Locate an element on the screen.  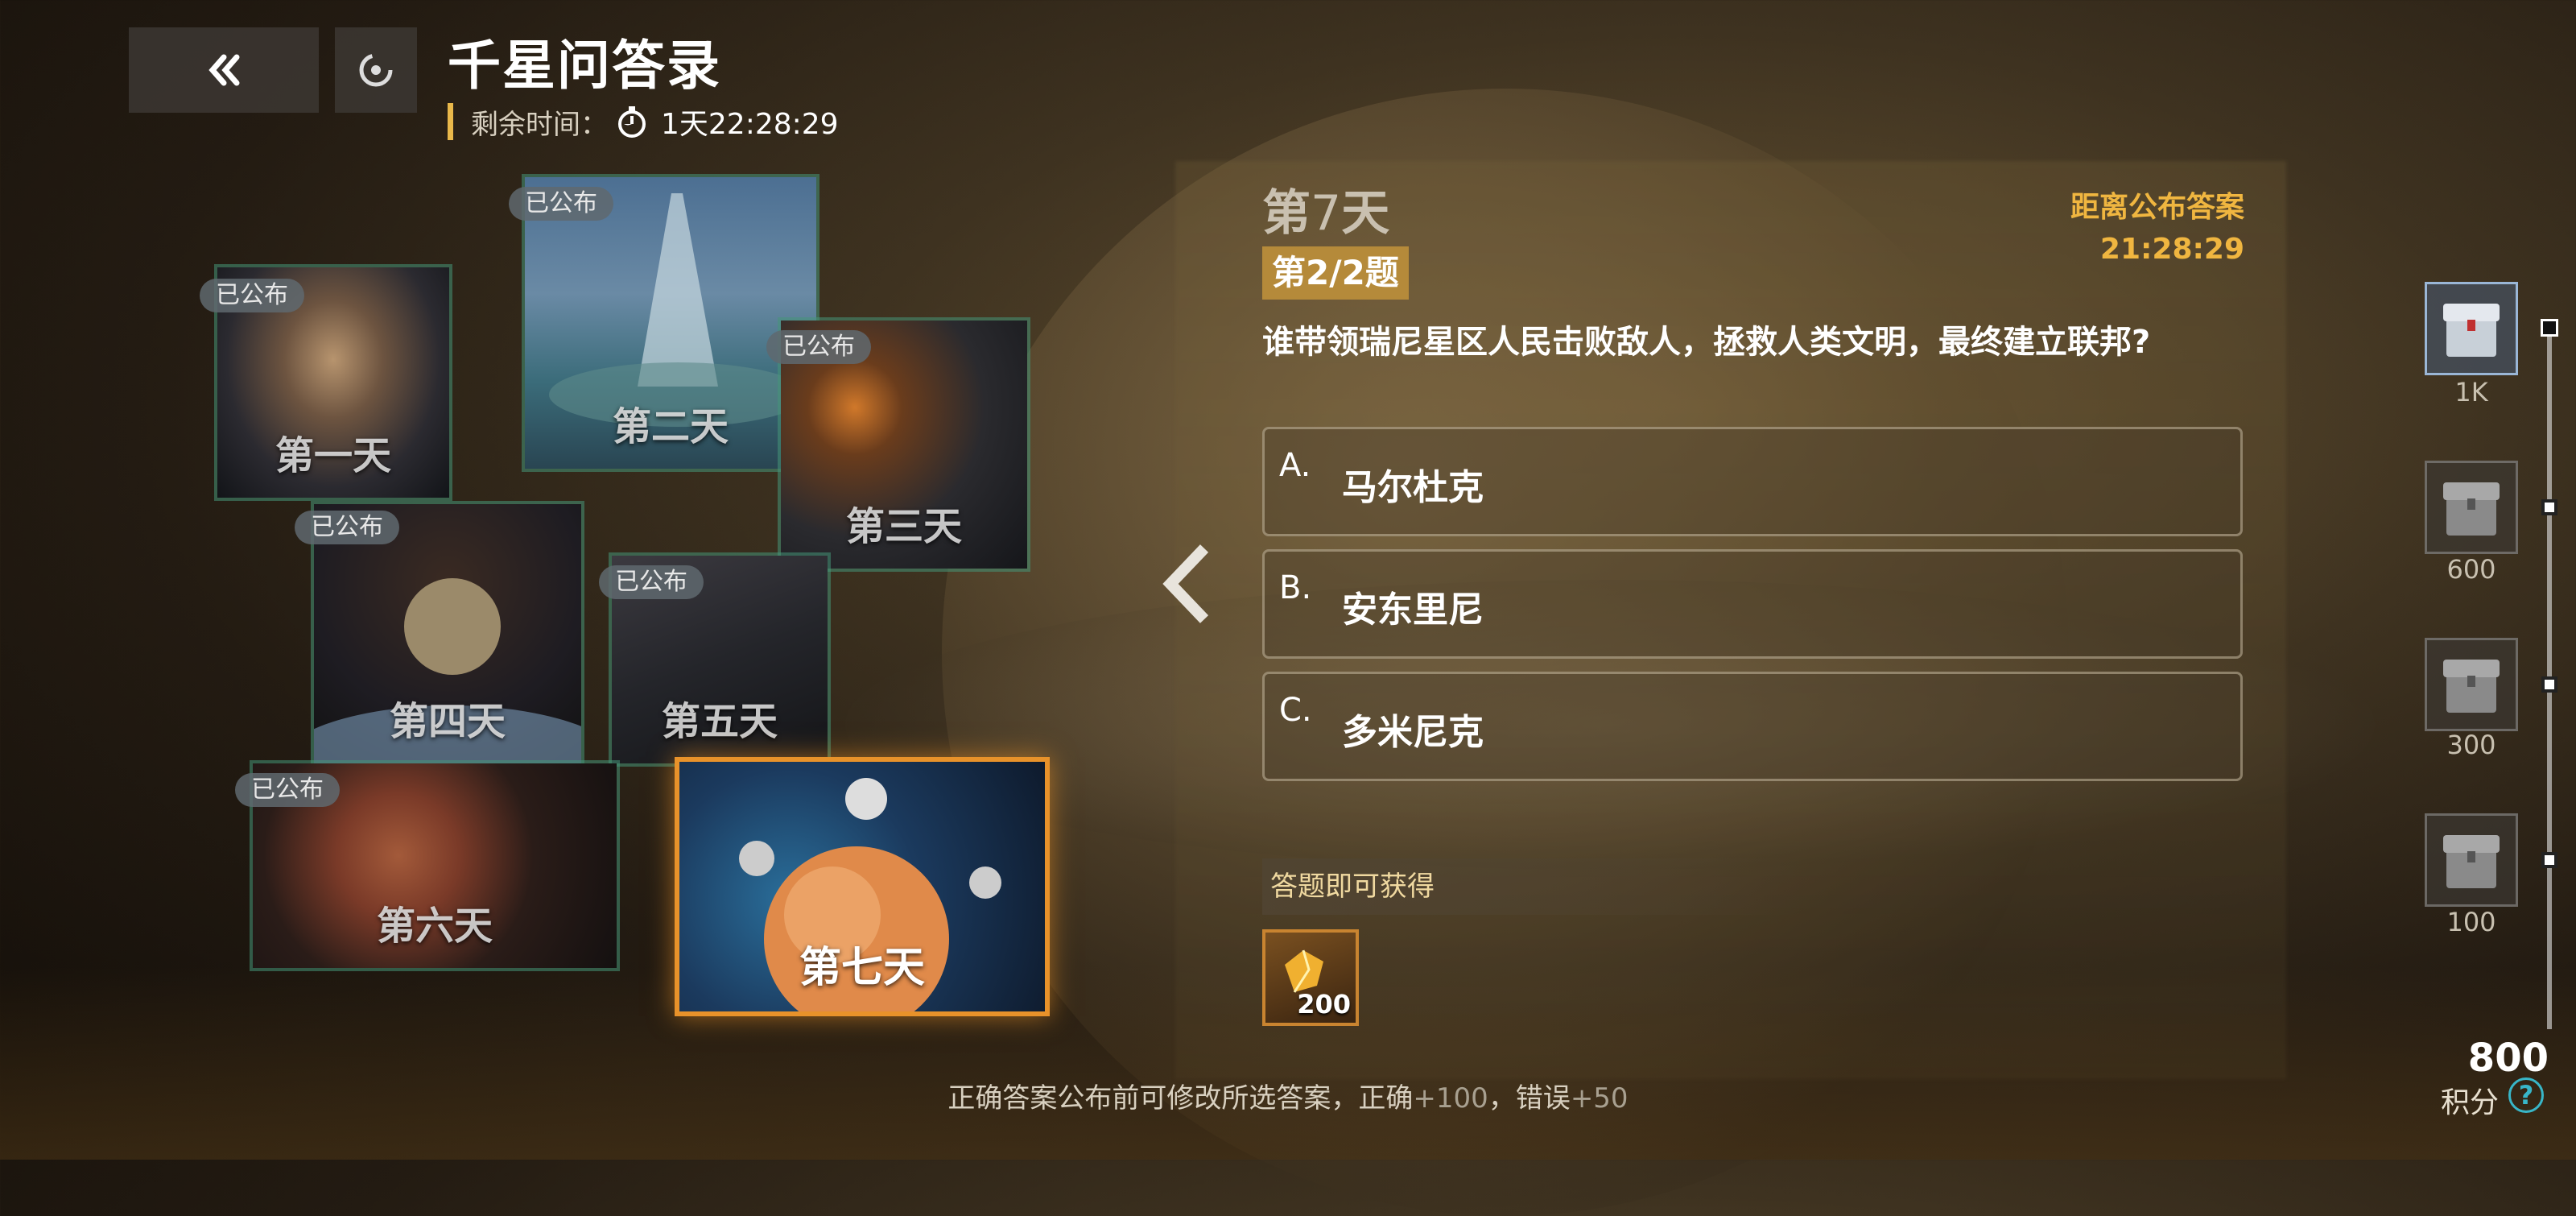
help-icon: ? is located at coordinates (2526, 1095).